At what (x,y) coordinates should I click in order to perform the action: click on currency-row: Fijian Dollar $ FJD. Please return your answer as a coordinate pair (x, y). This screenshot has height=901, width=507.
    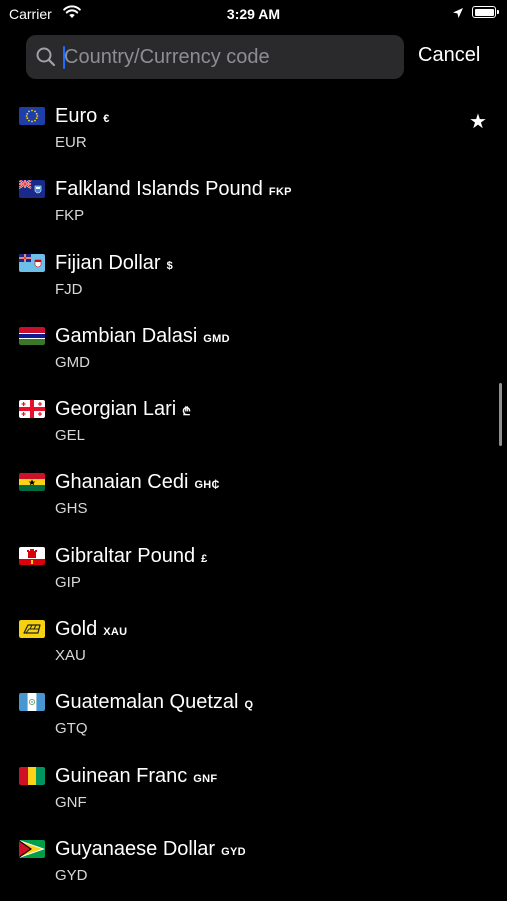
    Looking at the image, I should click on (253, 278).